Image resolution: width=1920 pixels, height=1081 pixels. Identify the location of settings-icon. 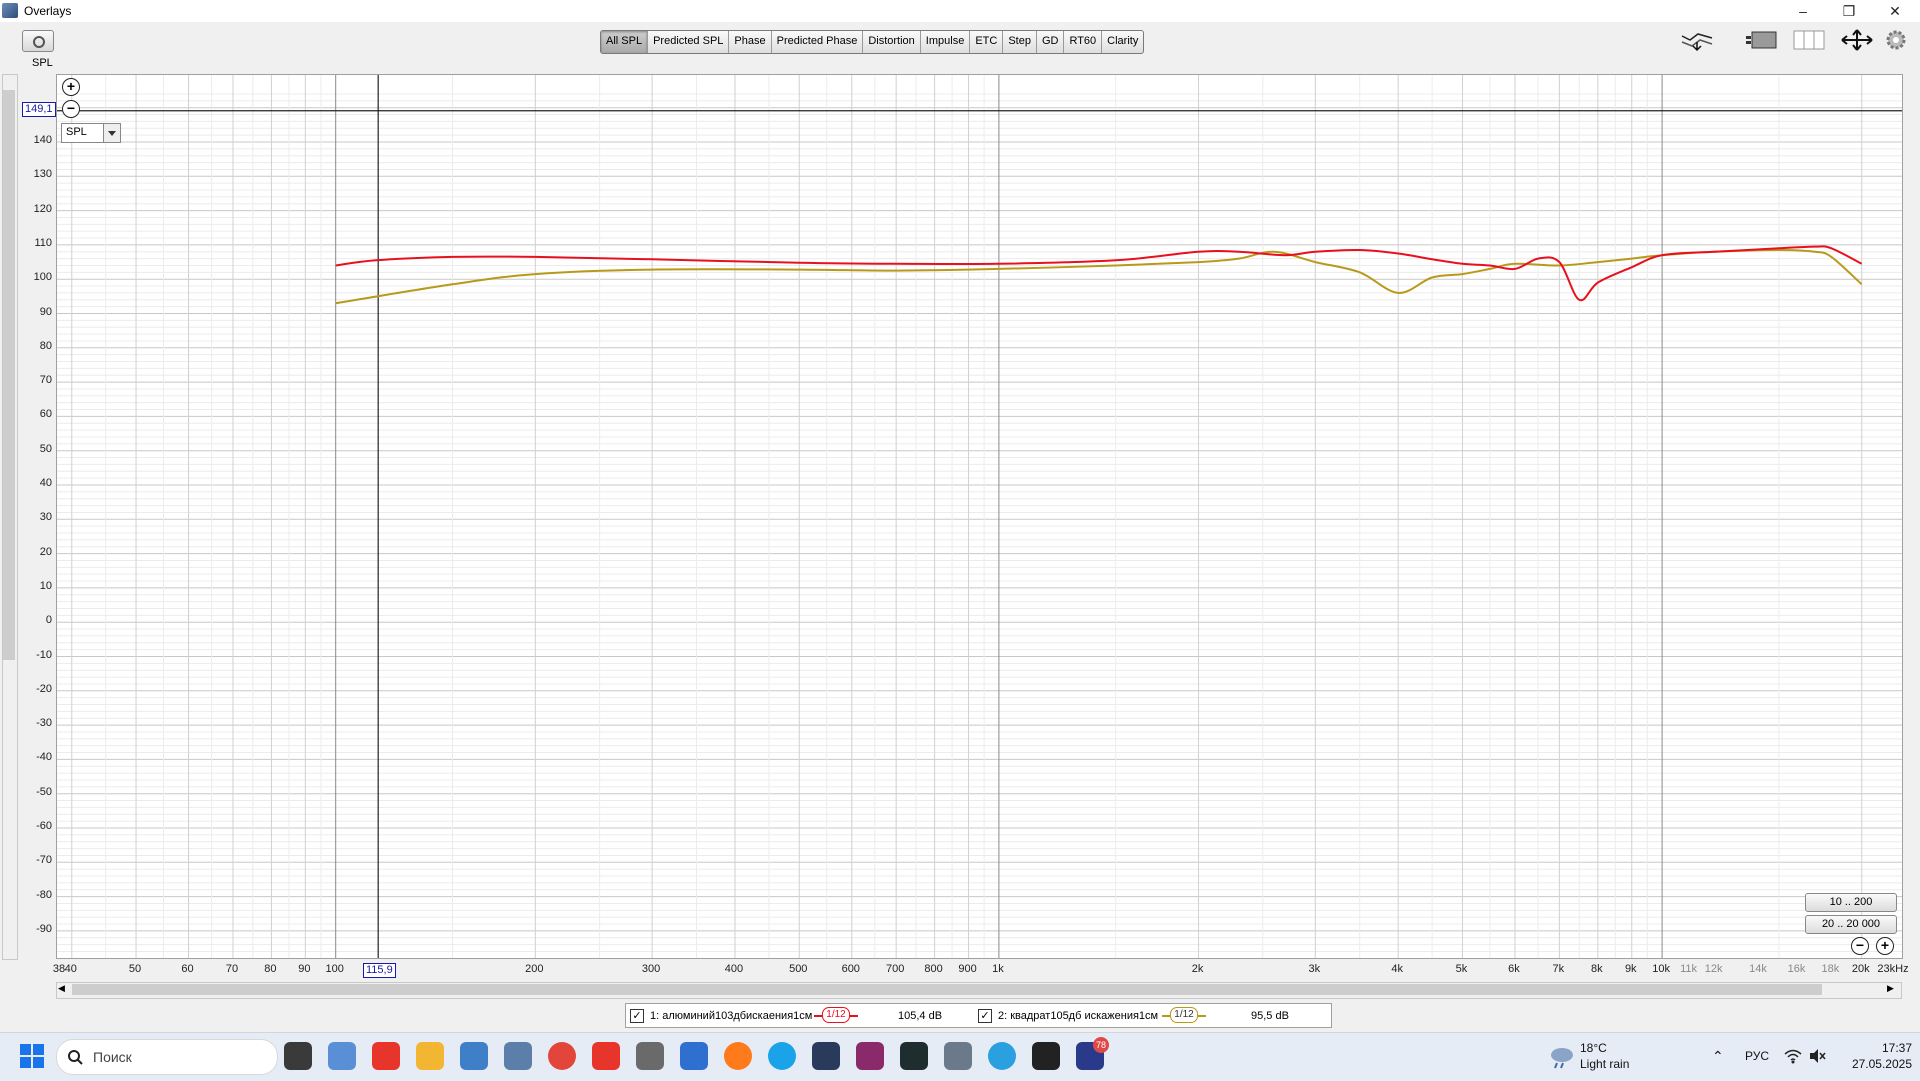
(958, 1056).